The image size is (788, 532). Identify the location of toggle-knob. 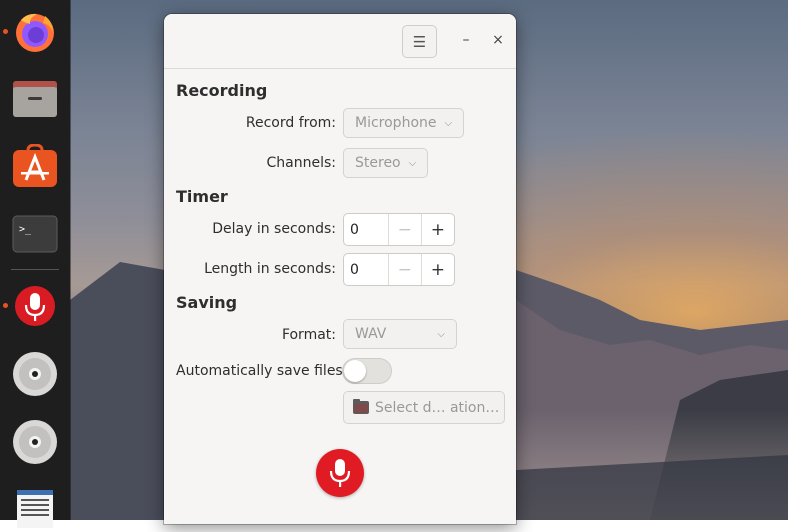
(355, 371).